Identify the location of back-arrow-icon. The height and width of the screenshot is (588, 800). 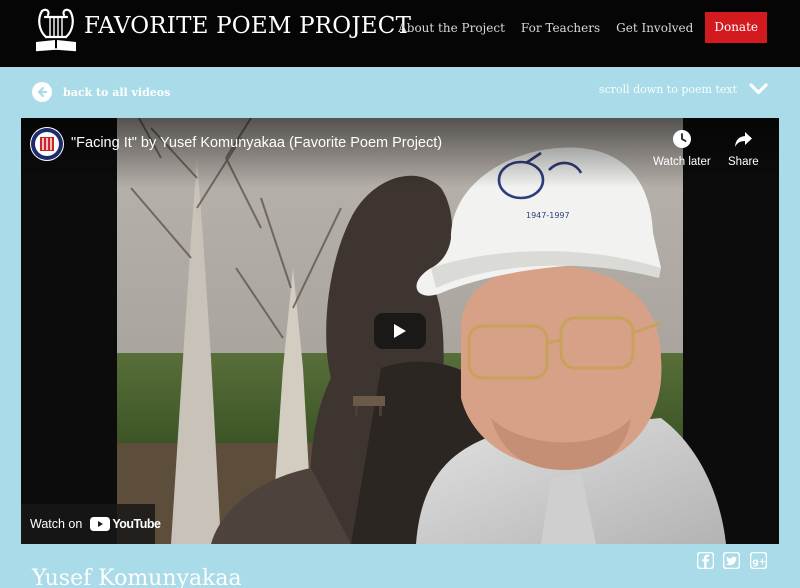
(42, 92).